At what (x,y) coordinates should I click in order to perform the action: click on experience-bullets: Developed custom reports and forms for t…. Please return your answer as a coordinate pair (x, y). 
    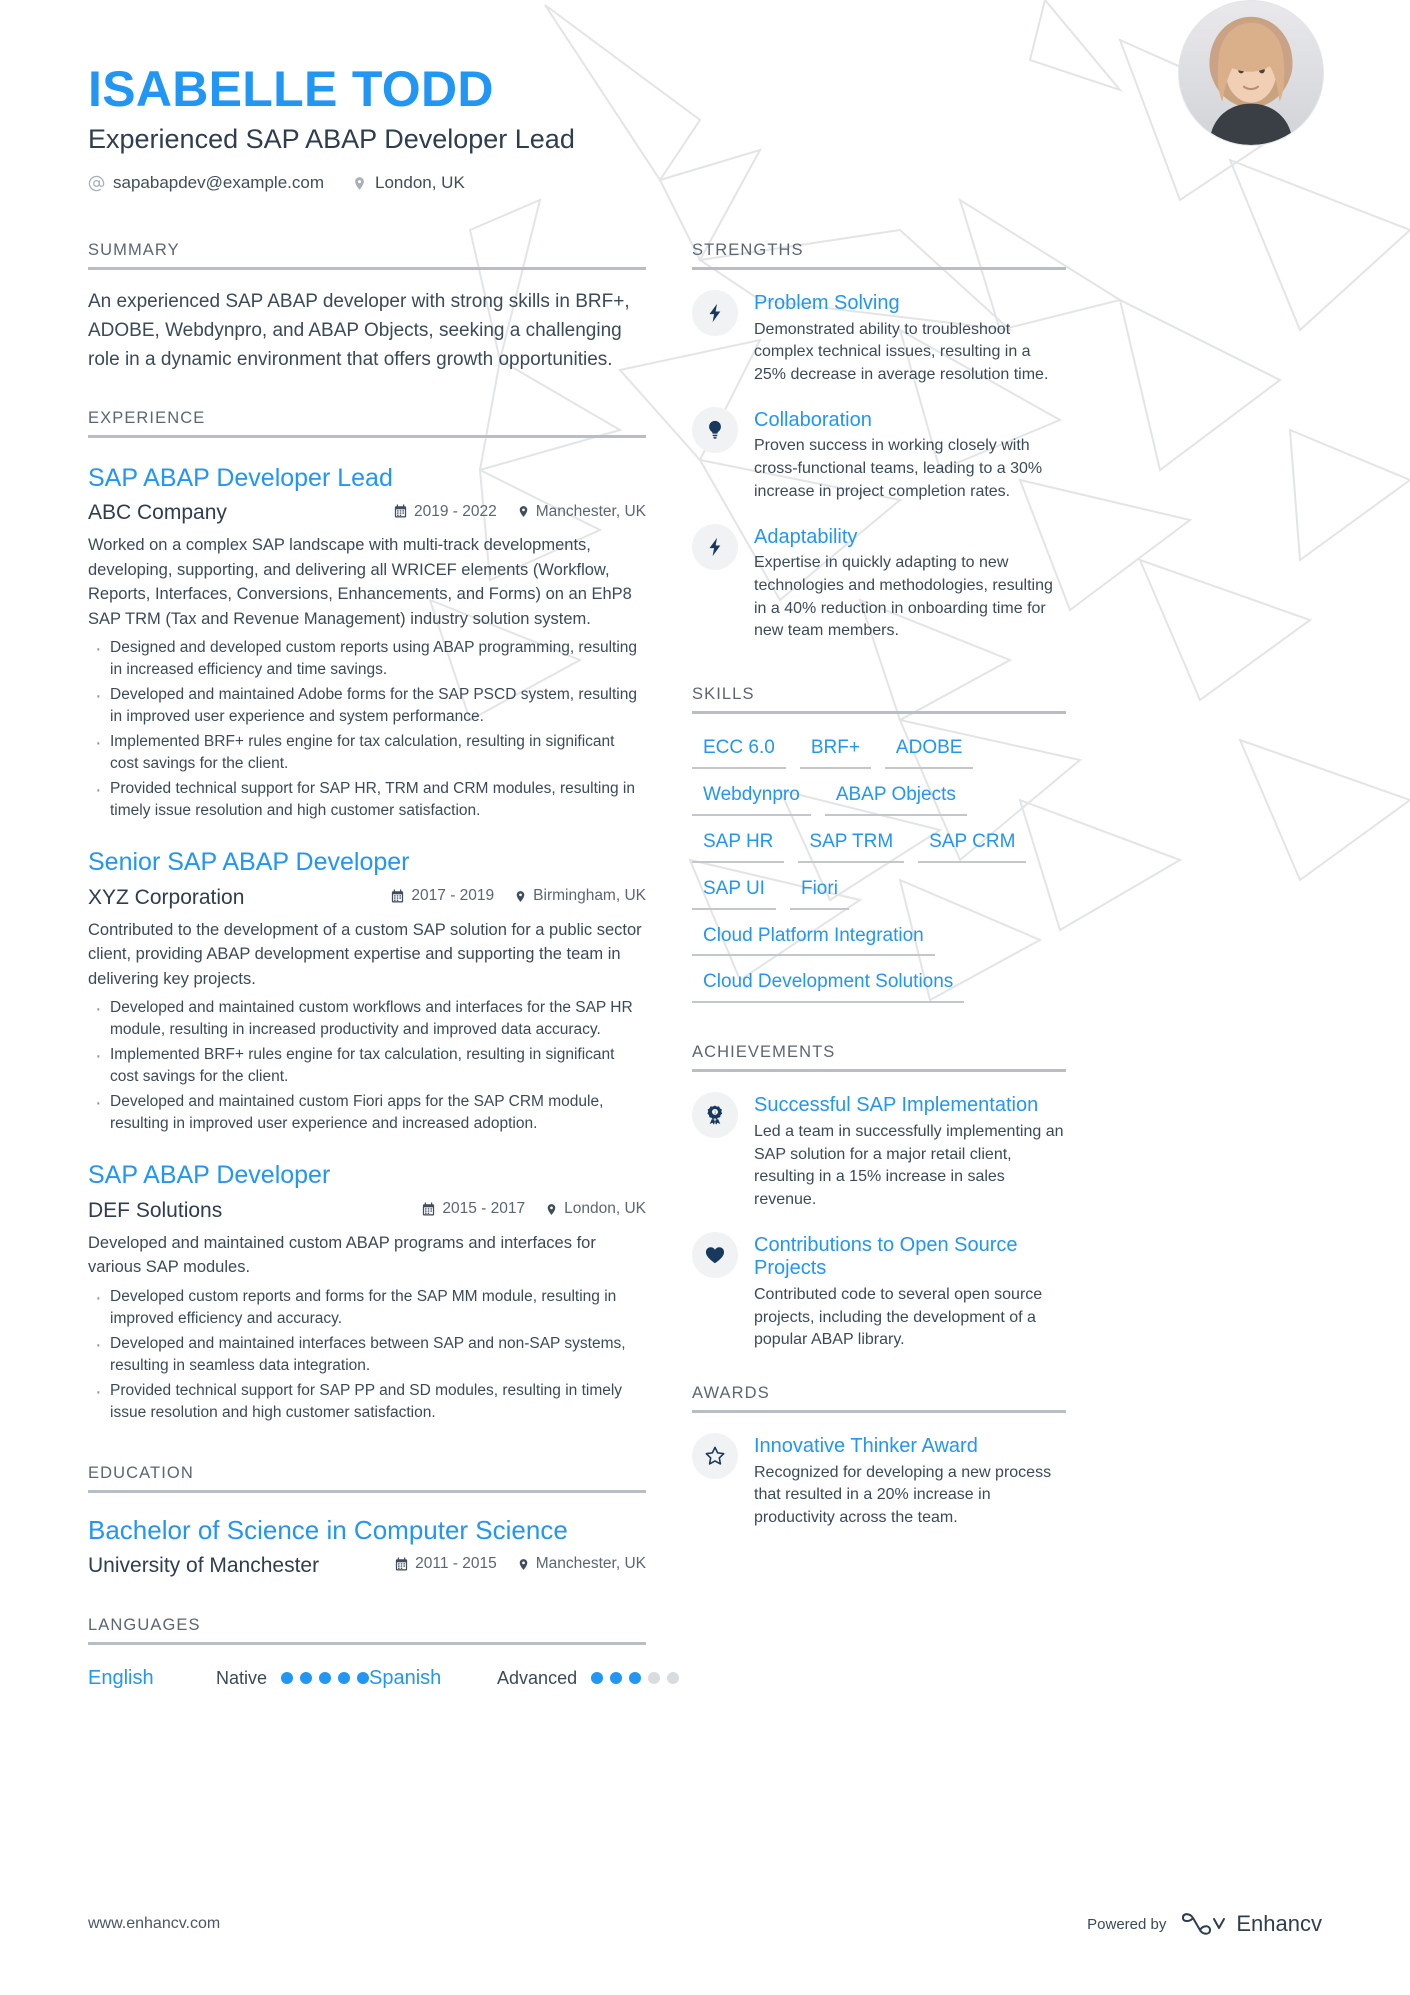
    Looking at the image, I should click on (367, 1354).